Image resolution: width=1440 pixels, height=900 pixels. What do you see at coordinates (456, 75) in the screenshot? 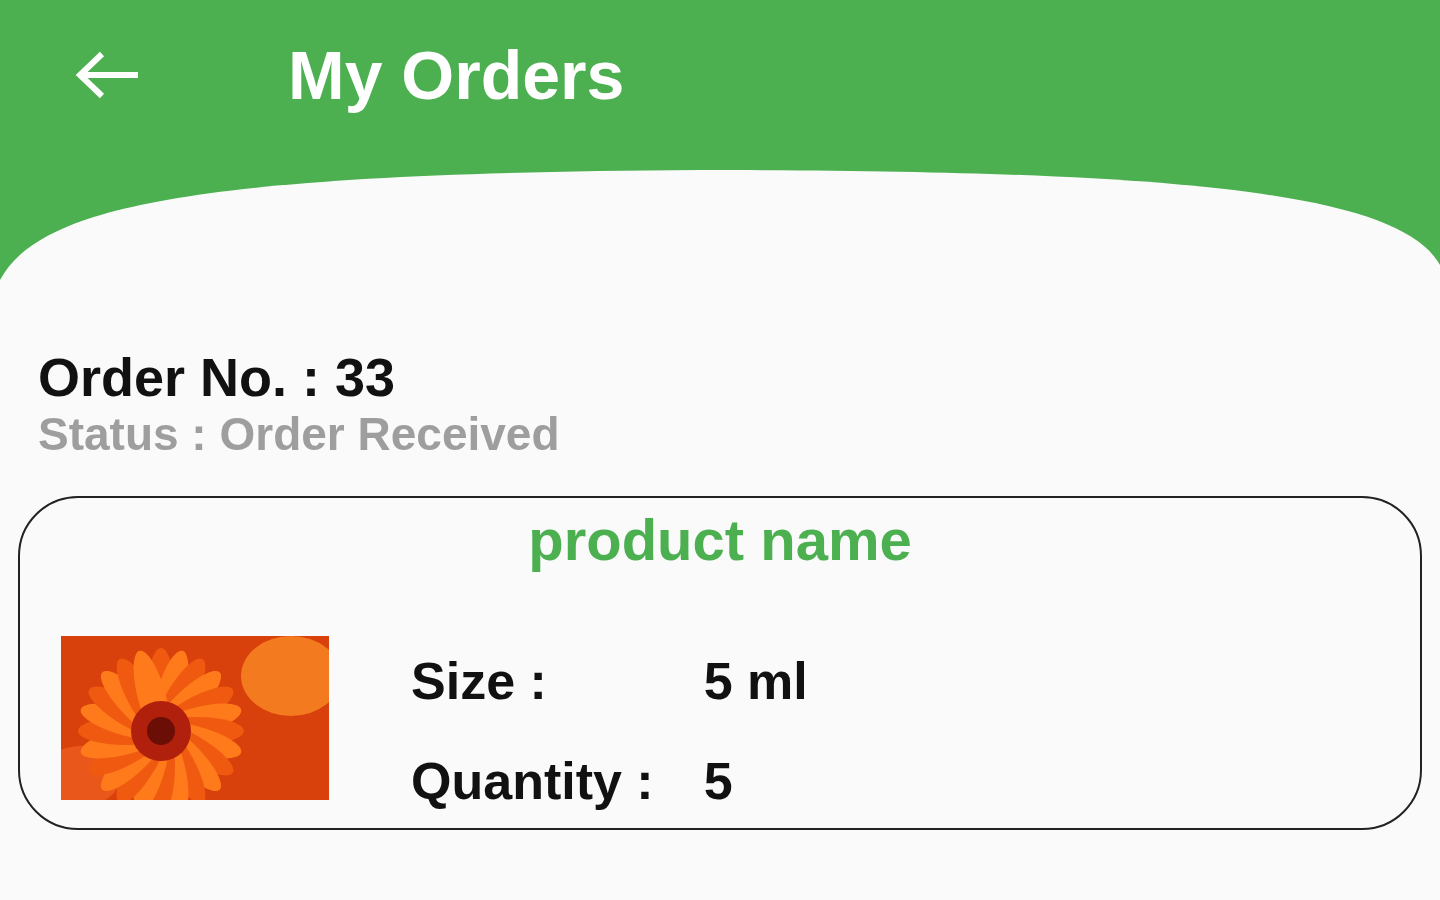
I see `page-title: My Orders` at bounding box center [456, 75].